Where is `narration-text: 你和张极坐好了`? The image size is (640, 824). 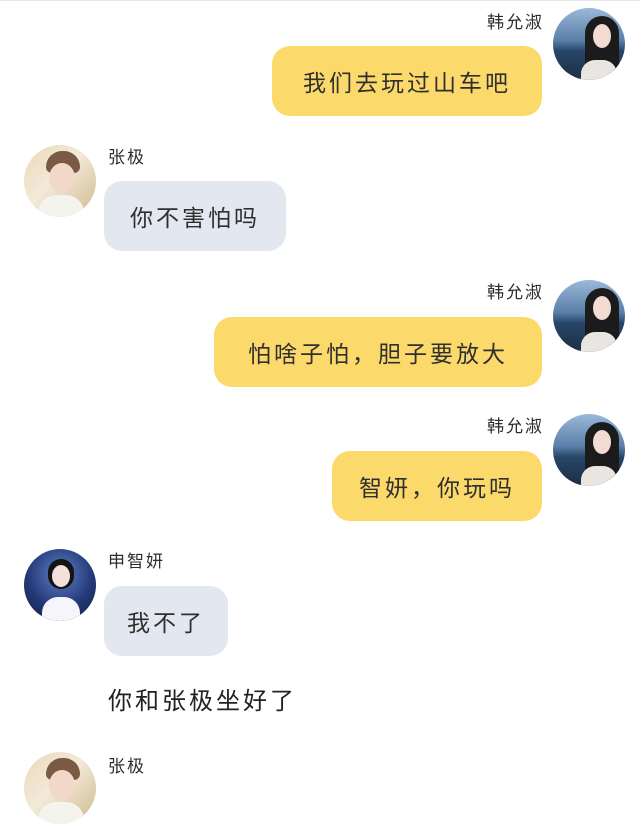 narration-text: 你和张极坐好了 is located at coordinates (202, 701).